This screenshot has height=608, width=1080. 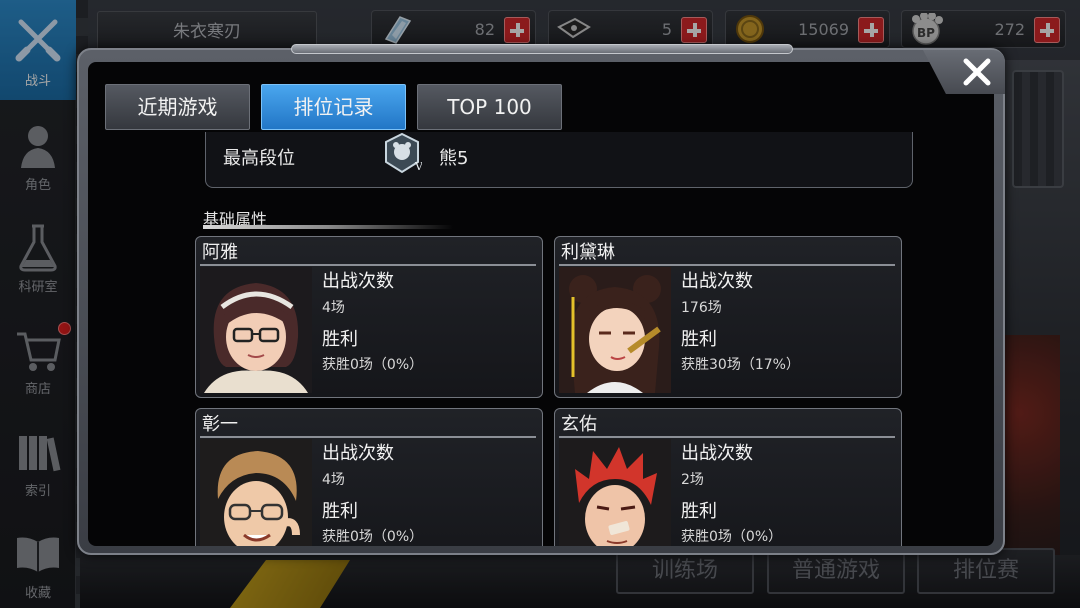 What do you see at coordinates (418, 166) in the screenshot?
I see `svg-text: V` at bounding box center [418, 166].